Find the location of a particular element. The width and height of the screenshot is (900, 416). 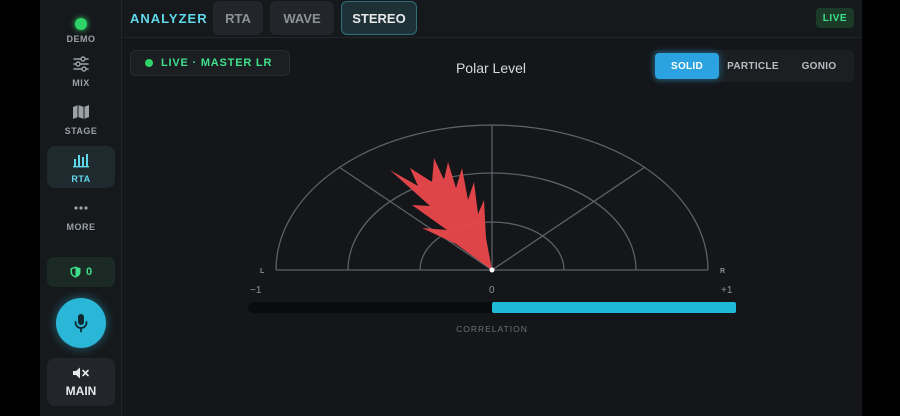

sidebar-item-label: STAGE is located at coordinates (81, 131).